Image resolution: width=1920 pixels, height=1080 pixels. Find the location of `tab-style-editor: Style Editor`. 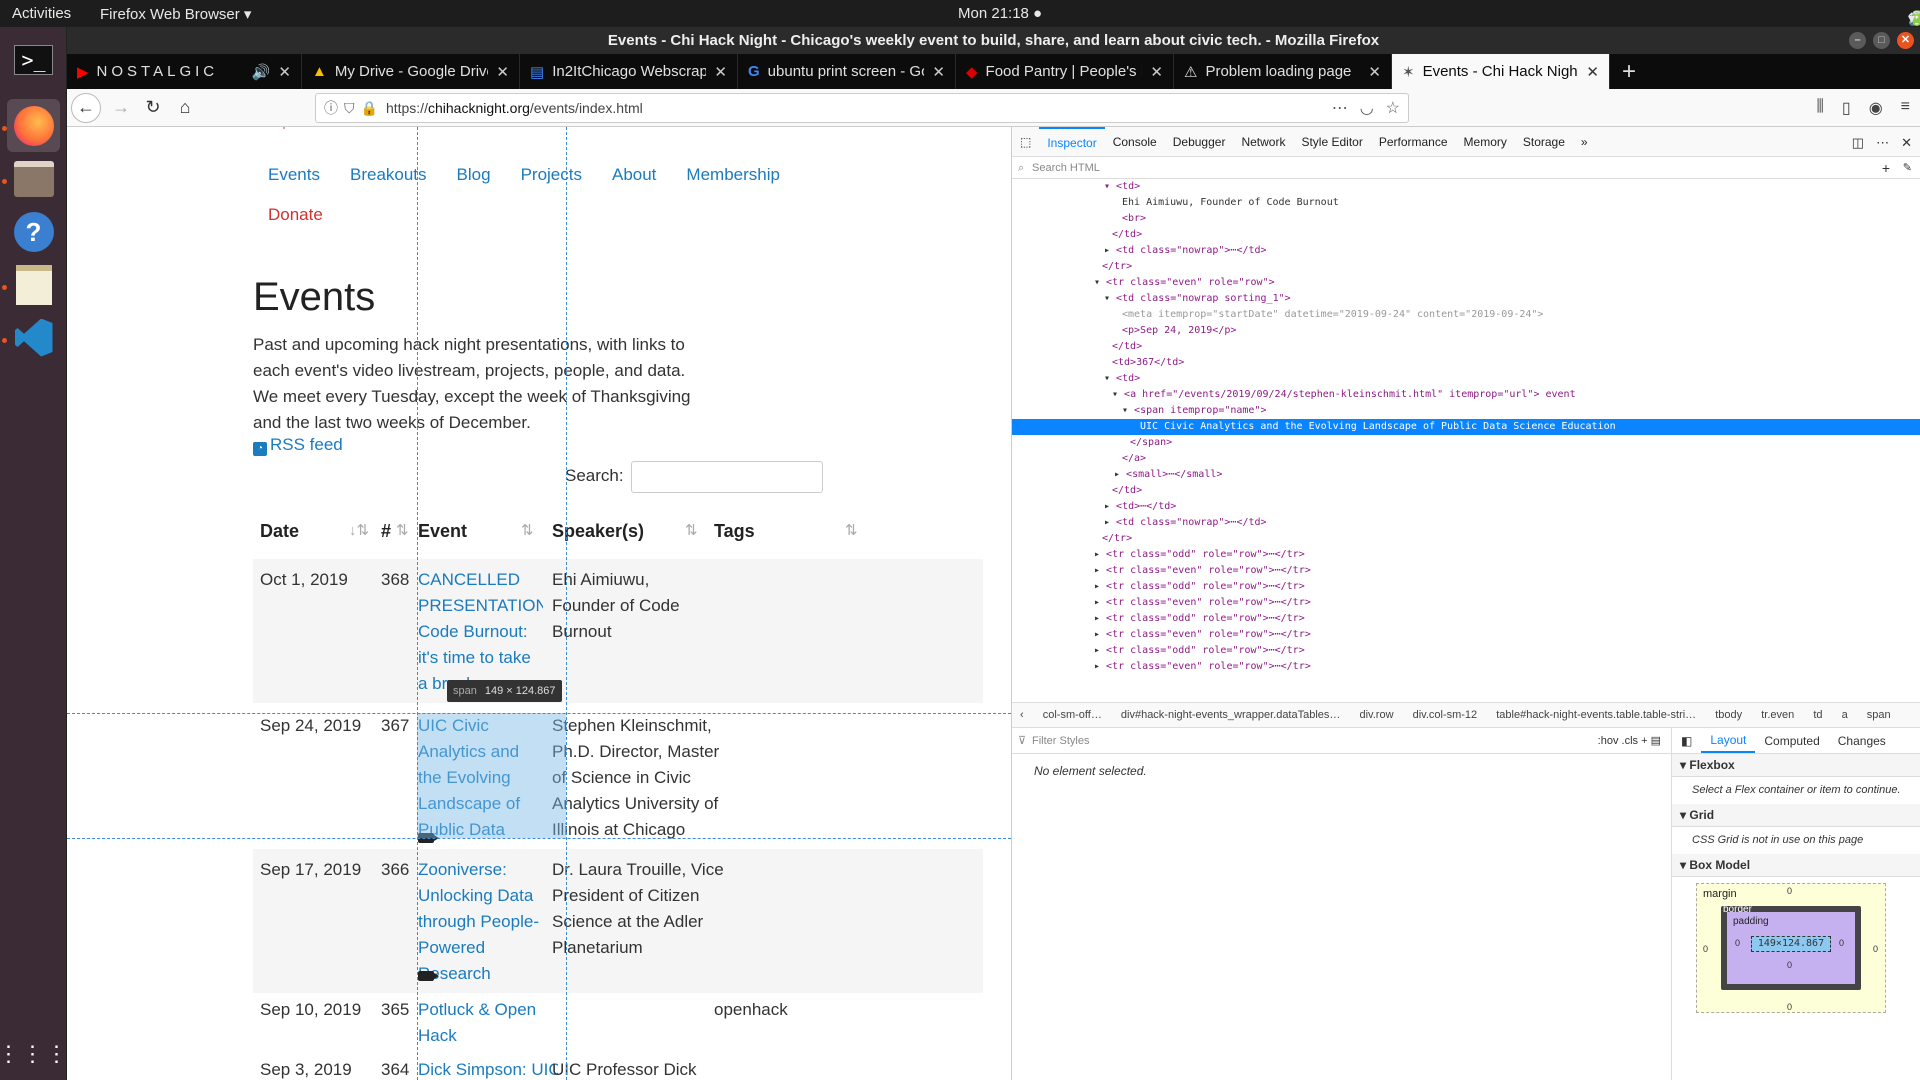

tab-style-editor: Style Editor is located at coordinates (1331, 142).